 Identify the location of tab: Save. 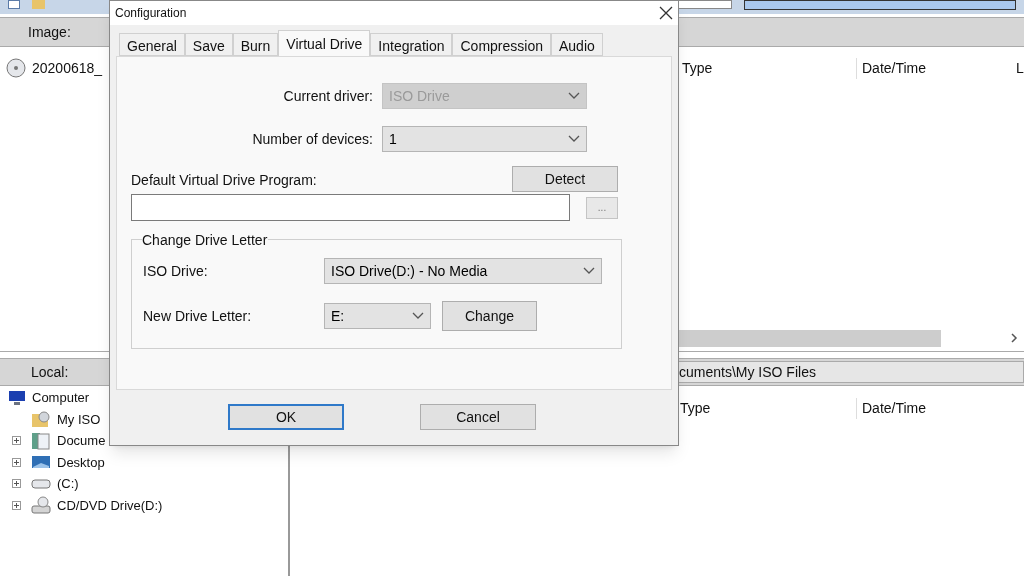
(208, 44).